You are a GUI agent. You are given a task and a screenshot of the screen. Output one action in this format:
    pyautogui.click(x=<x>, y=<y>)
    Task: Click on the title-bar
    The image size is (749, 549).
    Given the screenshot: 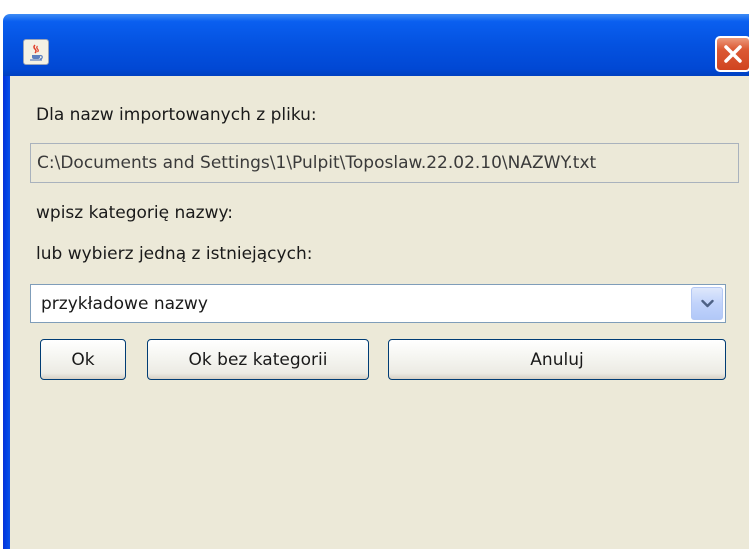 What is the action you would take?
    pyautogui.click(x=376, y=45)
    